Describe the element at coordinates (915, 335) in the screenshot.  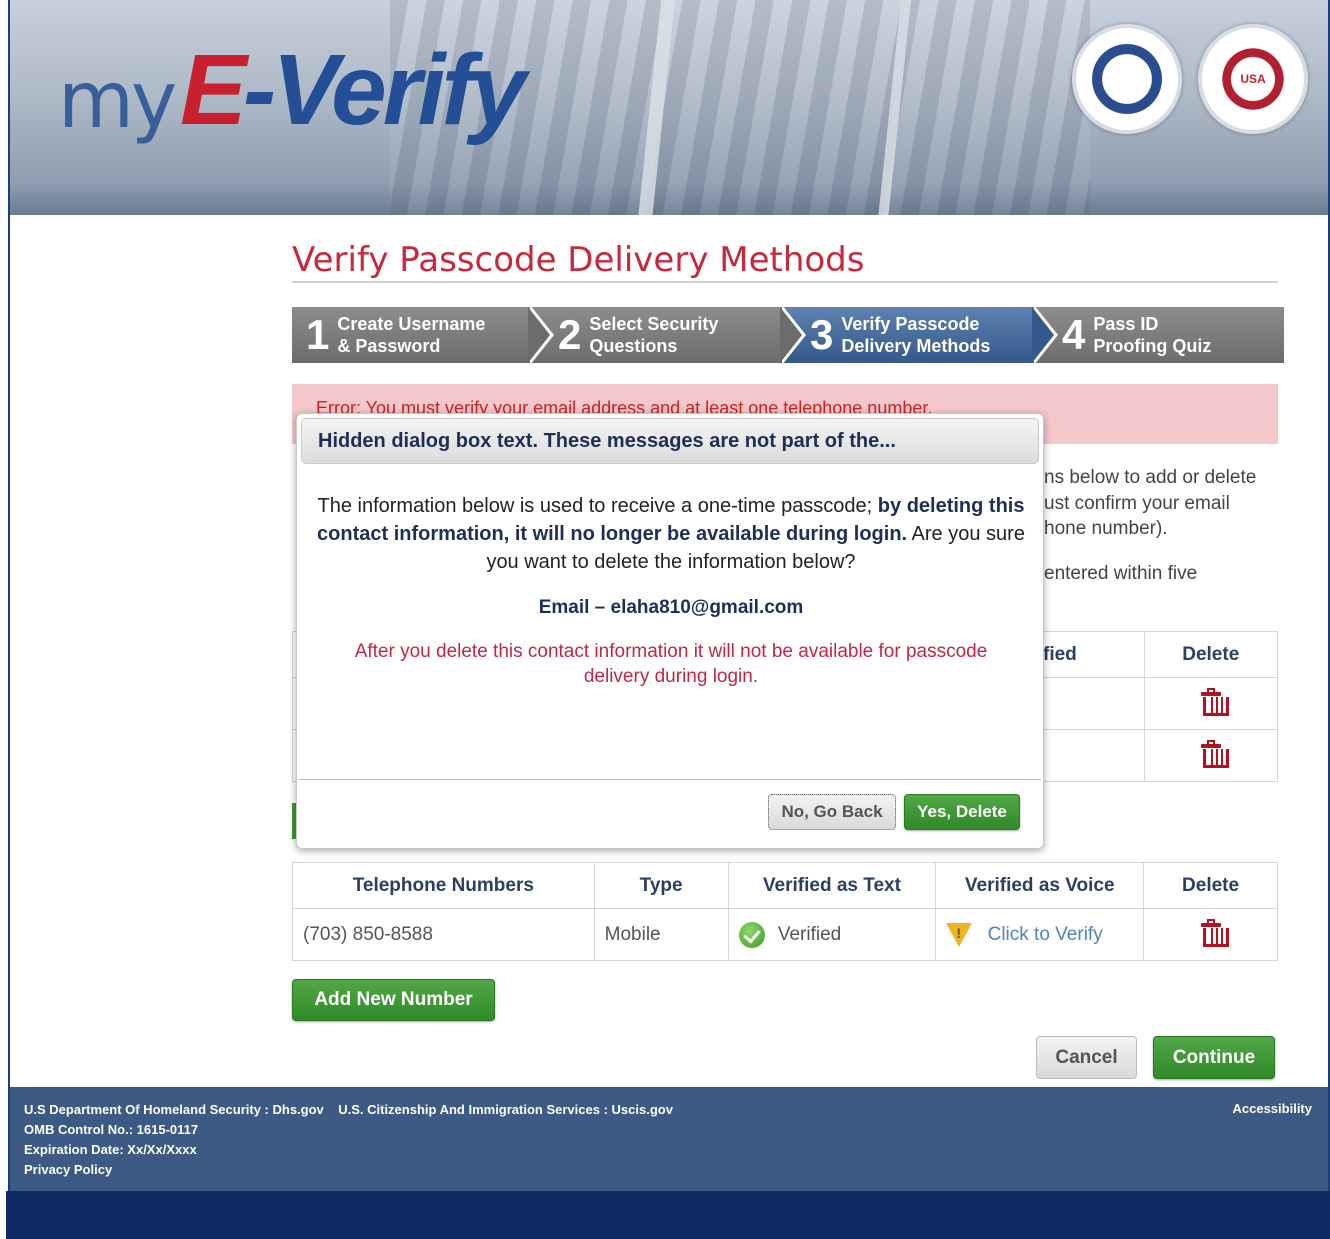
I see `step-label: Verify Passcode Delivery Methods` at that location.